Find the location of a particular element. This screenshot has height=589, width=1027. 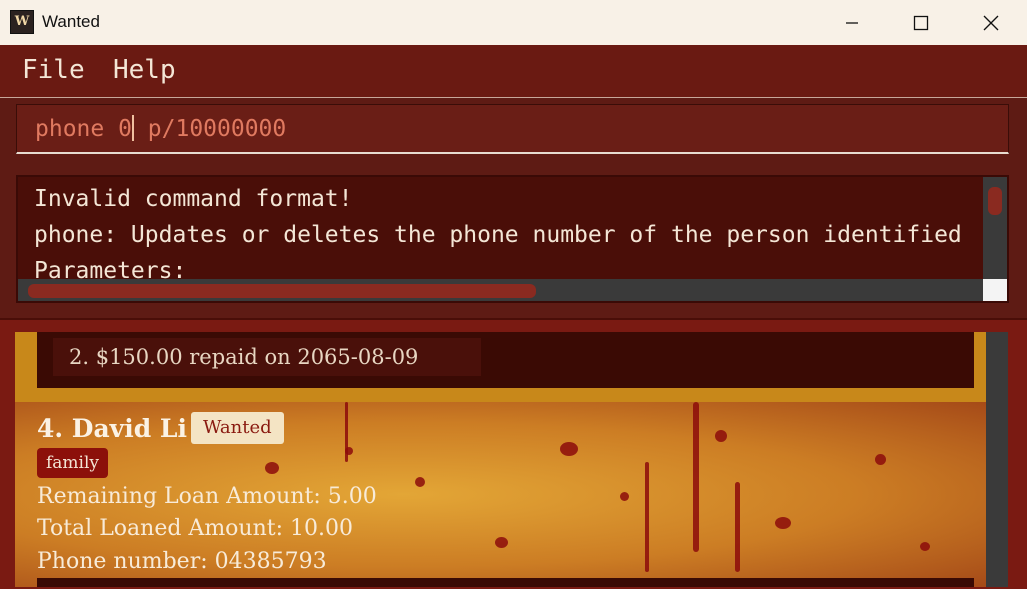

menu-help: Help is located at coordinates (144, 70).